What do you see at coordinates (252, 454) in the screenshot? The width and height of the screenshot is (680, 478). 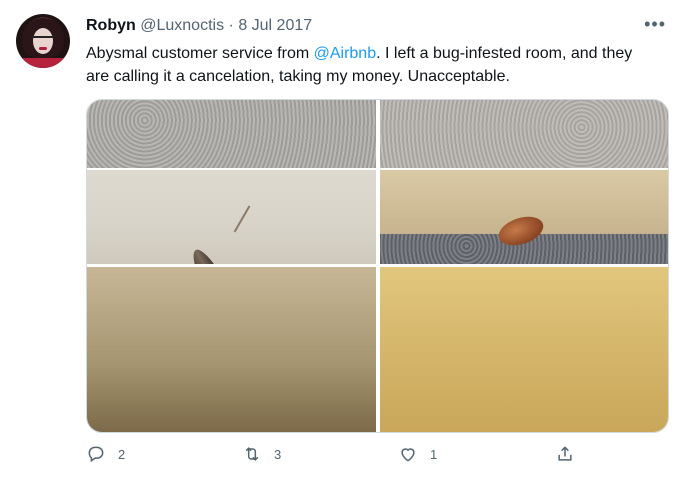 I see `retweet-icon` at bounding box center [252, 454].